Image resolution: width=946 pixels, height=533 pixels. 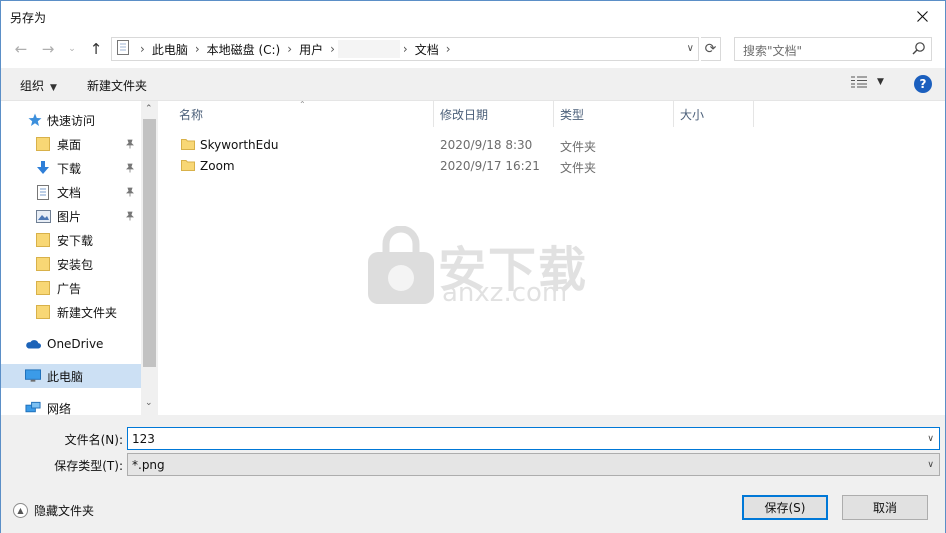 I want to click on column-header-label: 大小, so click(x=692, y=114).